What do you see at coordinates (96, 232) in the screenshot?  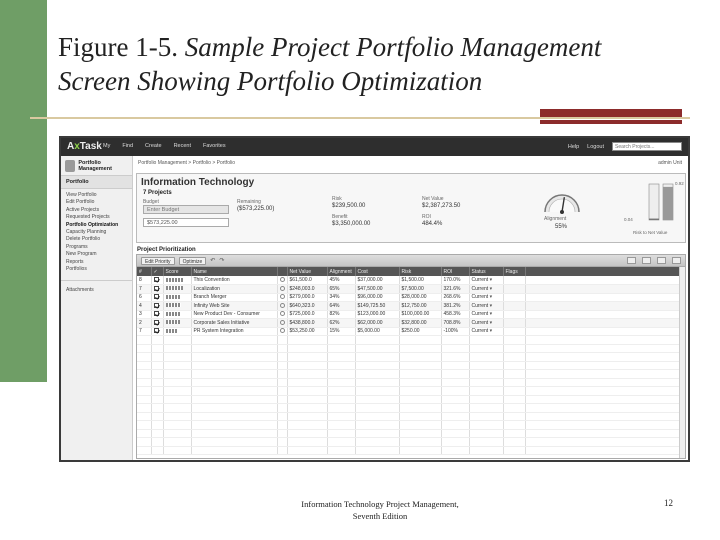 I see `sidebar-item-capacity-planning: Capacity Planning` at bounding box center [96, 232].